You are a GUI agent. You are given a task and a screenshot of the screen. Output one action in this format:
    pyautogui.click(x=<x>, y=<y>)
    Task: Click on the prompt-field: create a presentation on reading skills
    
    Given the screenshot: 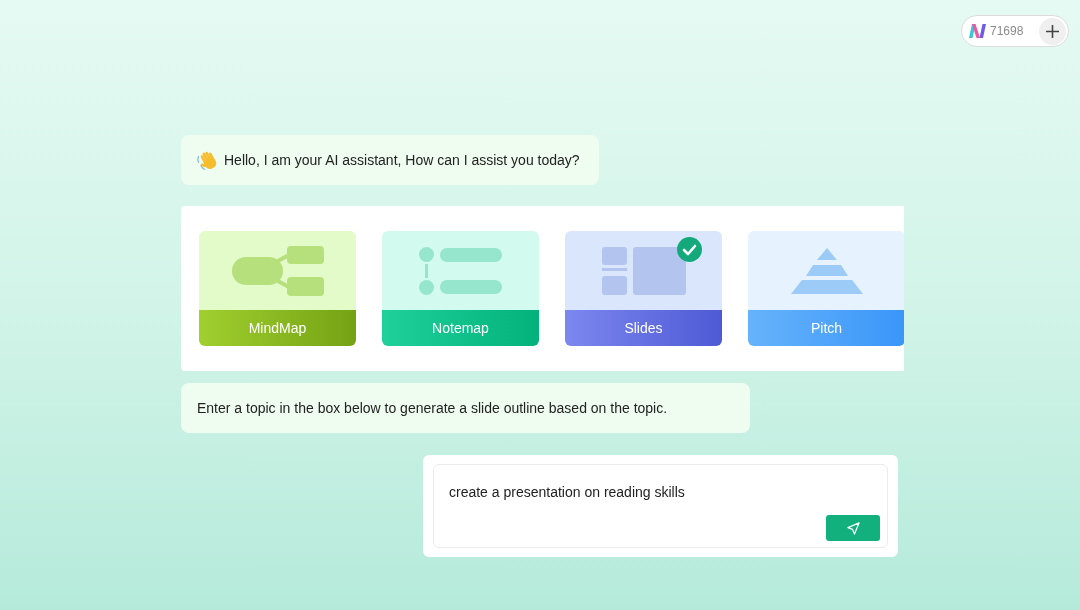 What is the action you would take?
    pyautogui.click(x=660, y=506)
    